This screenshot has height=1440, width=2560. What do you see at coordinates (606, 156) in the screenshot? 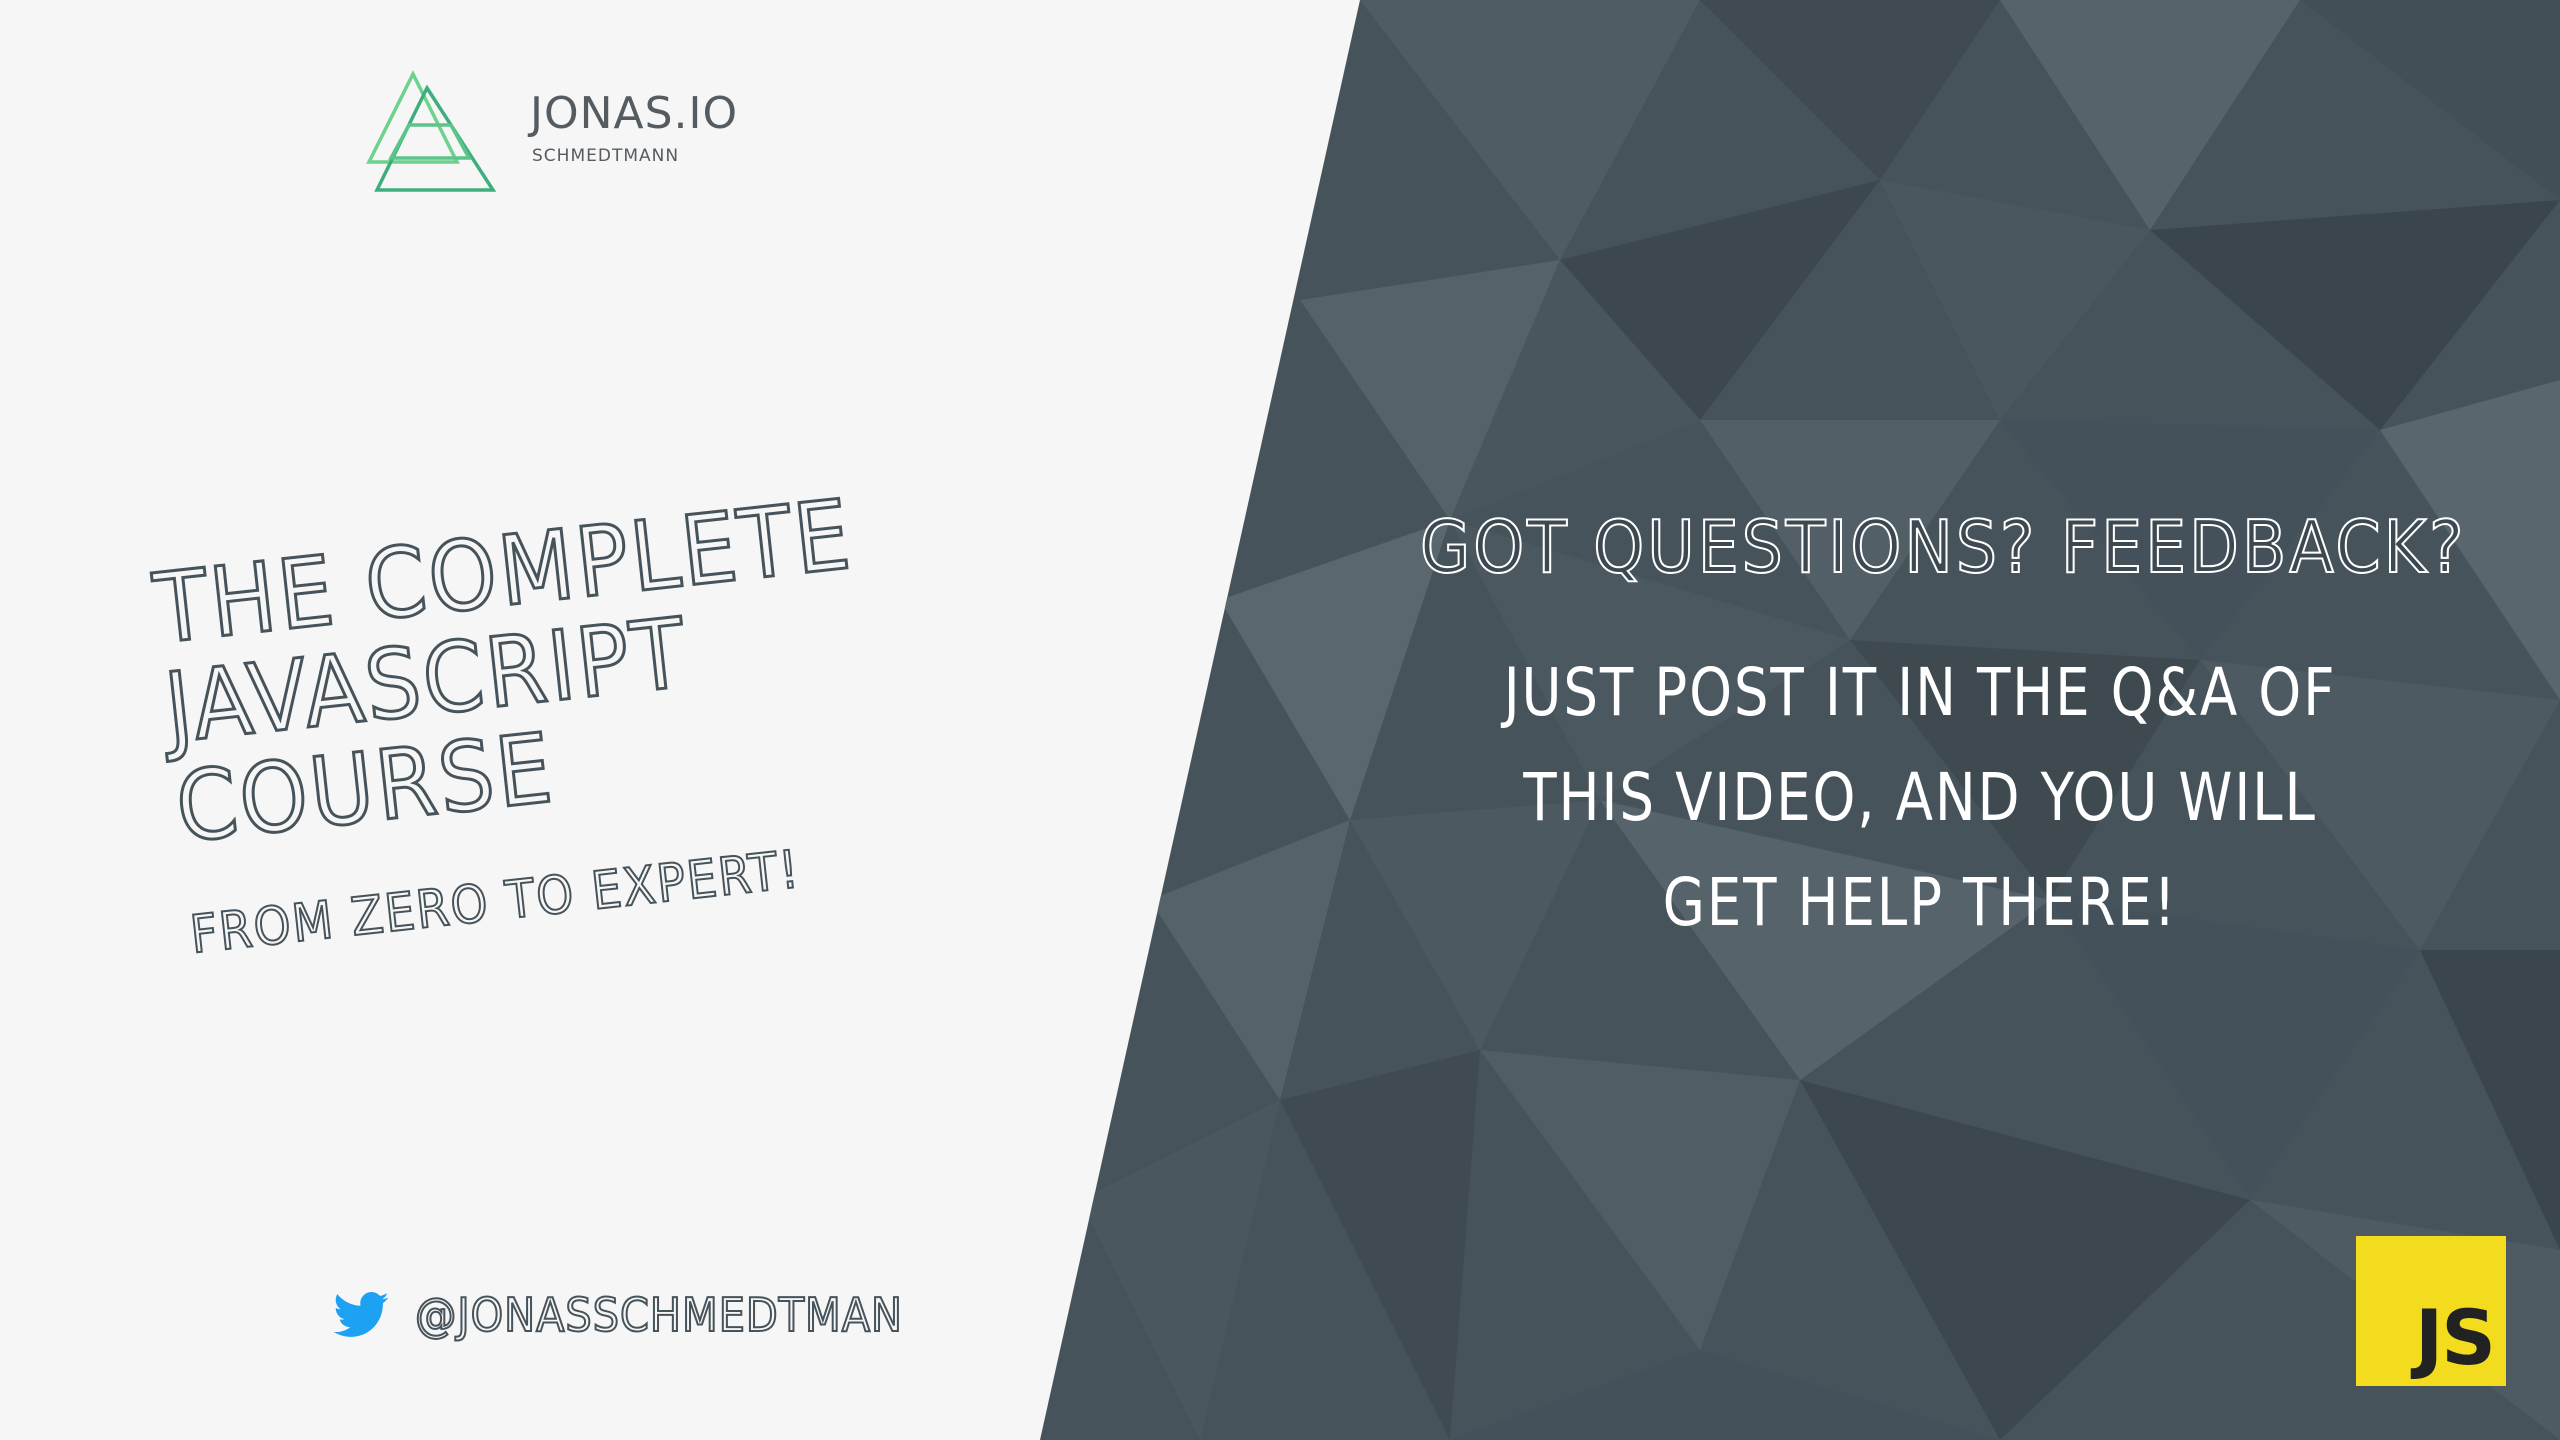
I see `brand-subtitle: SCHMEDTMANN` at bounding box center [606, 156].